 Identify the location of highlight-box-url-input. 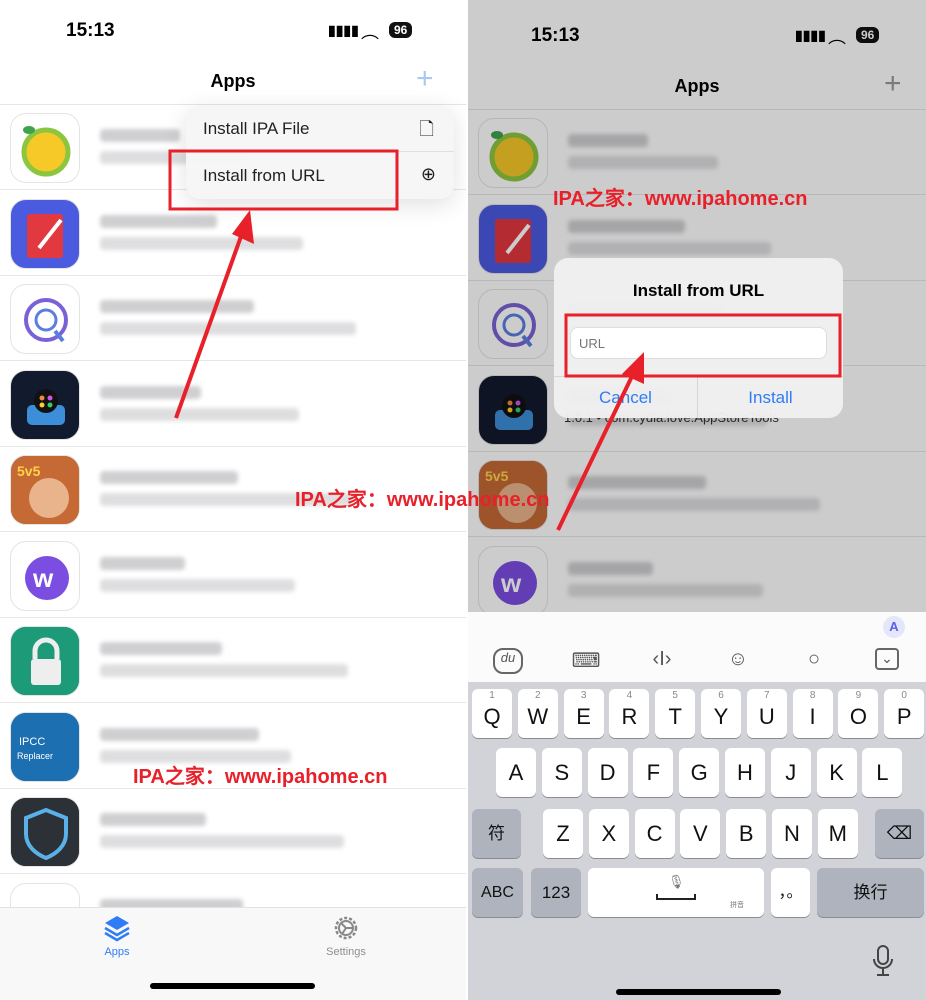
(703, 345).